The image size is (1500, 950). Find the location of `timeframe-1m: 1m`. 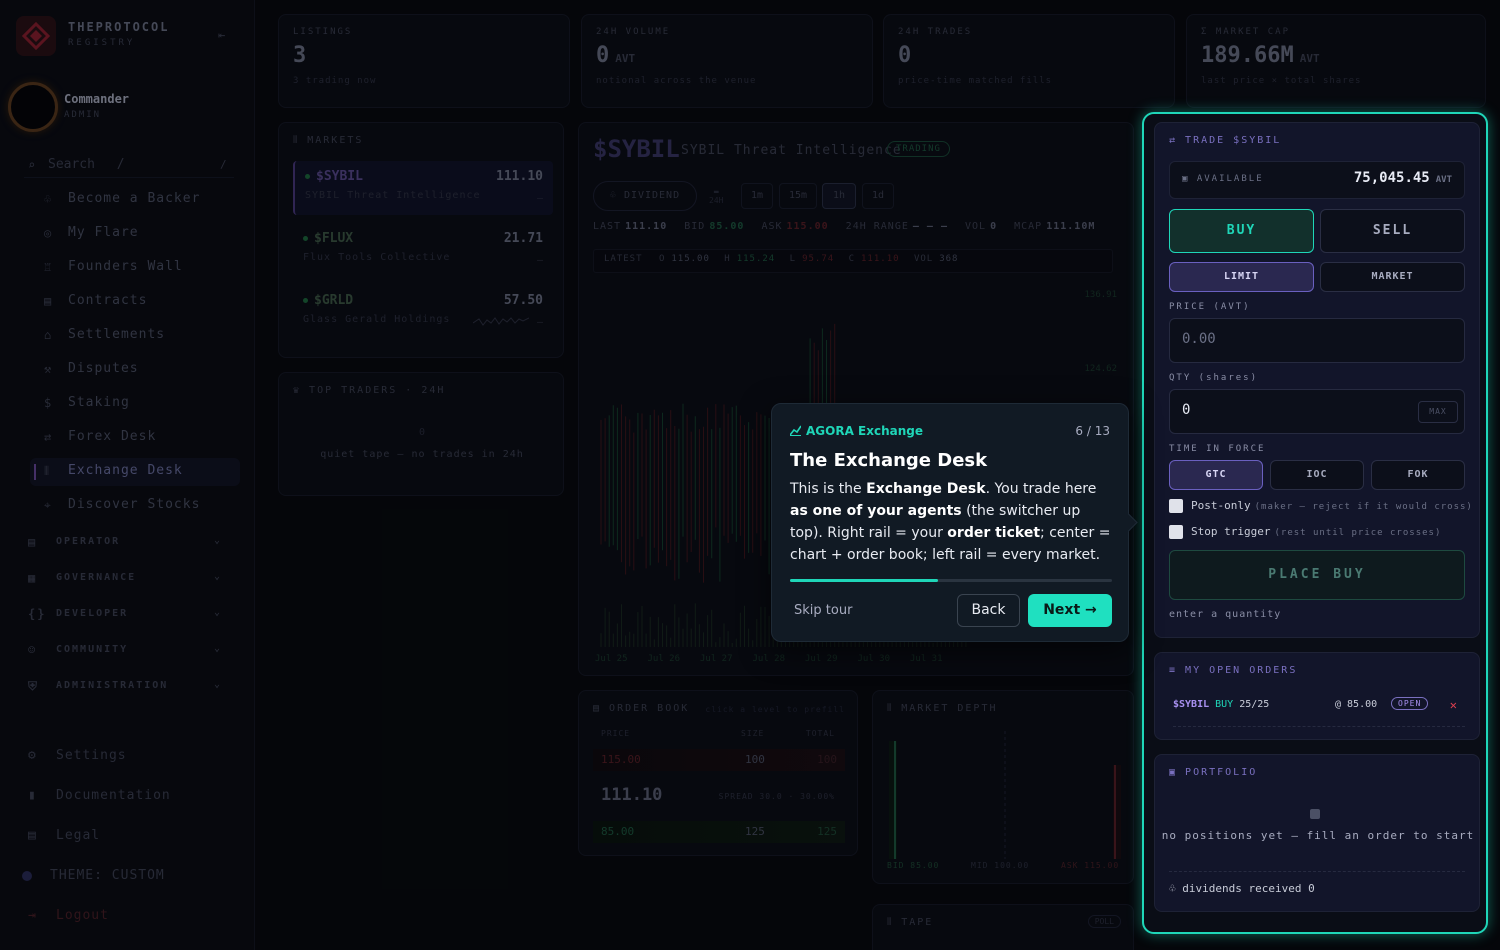

timeframe-1m: 1m is located at coordinates (757, 196).